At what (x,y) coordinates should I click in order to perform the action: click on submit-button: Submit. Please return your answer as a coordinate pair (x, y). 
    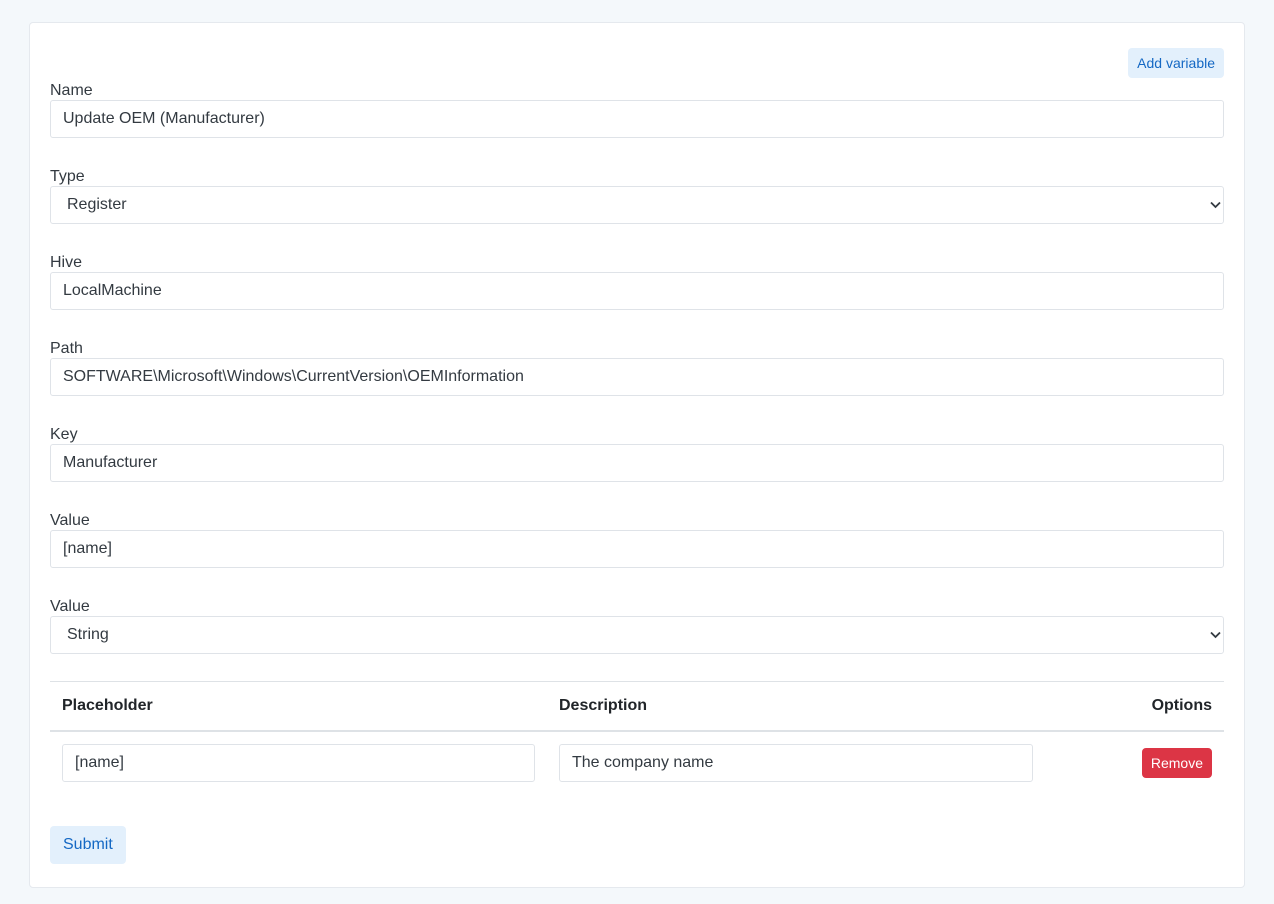
    Looking at the image, I should click on (88, 845).